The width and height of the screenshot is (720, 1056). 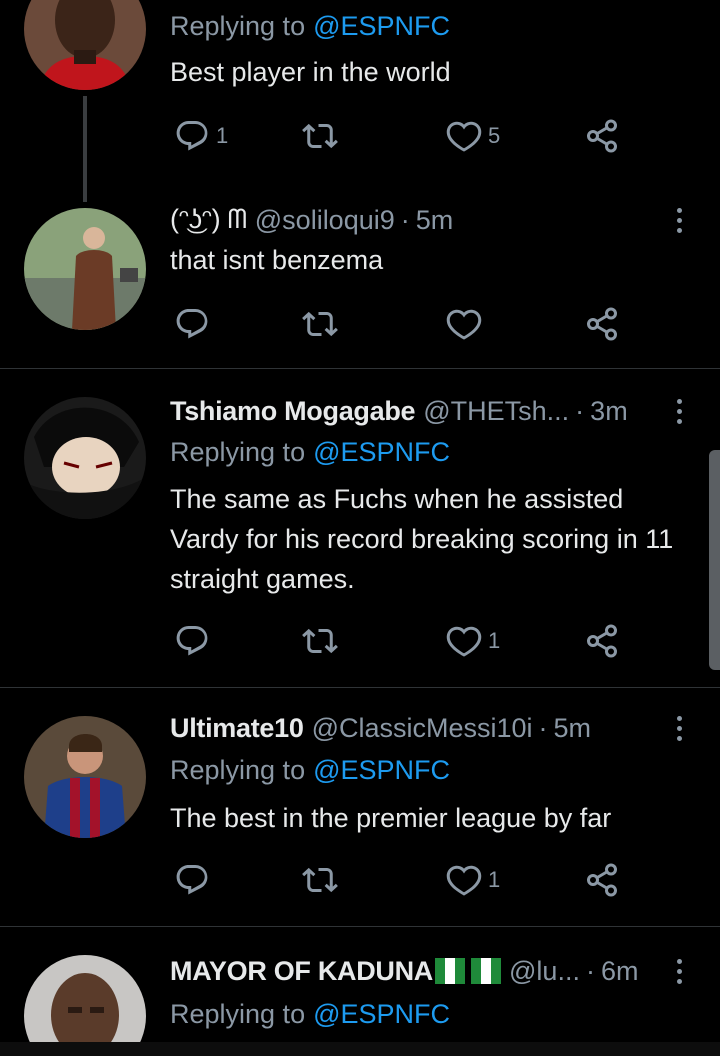 What do you see at coordinates (310, 72) in the screenshot?
I see `tweet-text: Best player in the world` at bounding box center [310, 72].